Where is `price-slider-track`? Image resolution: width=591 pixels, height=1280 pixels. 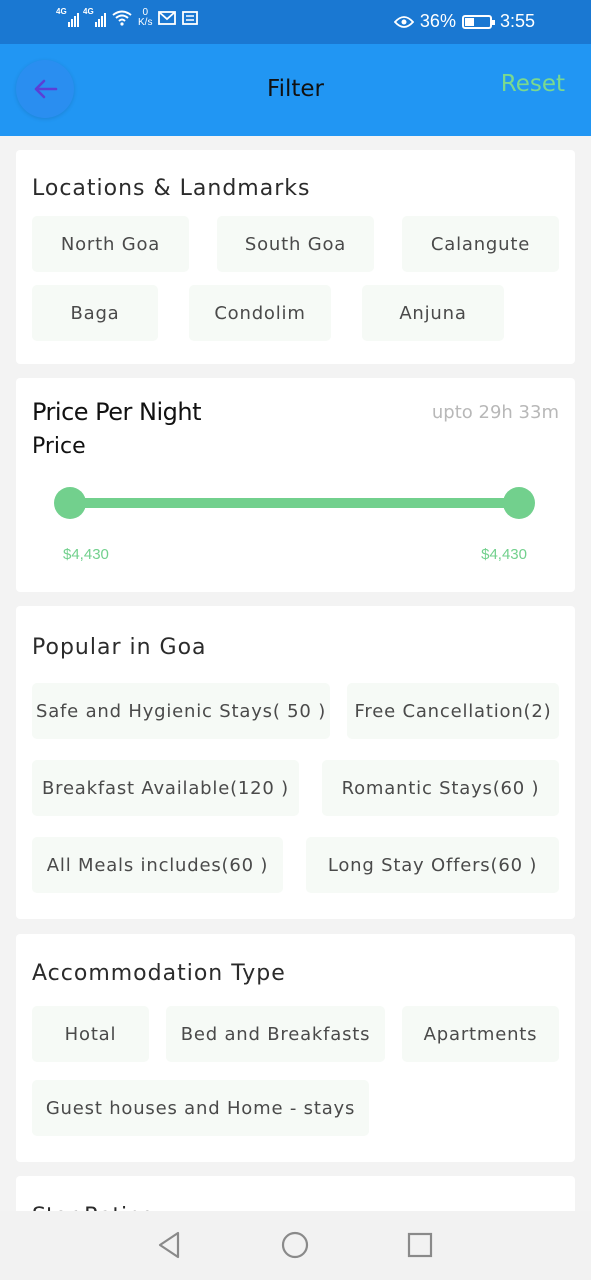 price-slider-track is located at coordinates (295, 503).